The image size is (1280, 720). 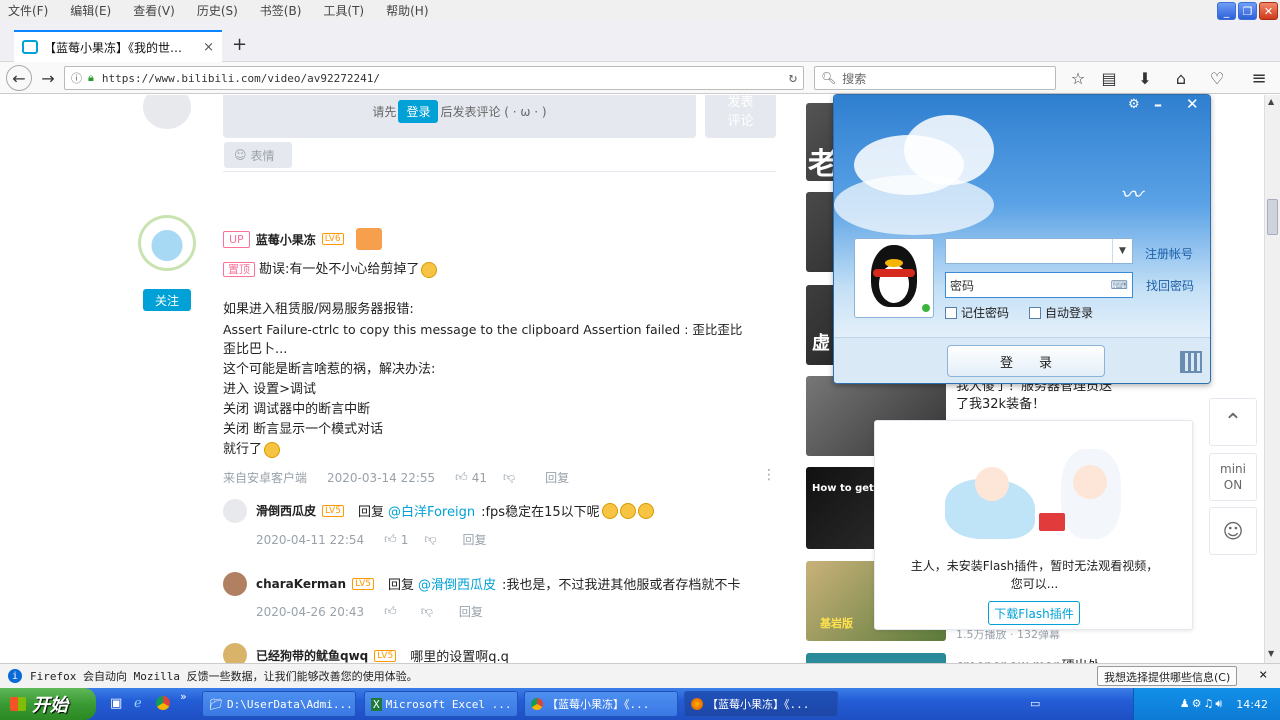 I want to click on keyboard-icon: ⌨, so click(x=1119, y=285).